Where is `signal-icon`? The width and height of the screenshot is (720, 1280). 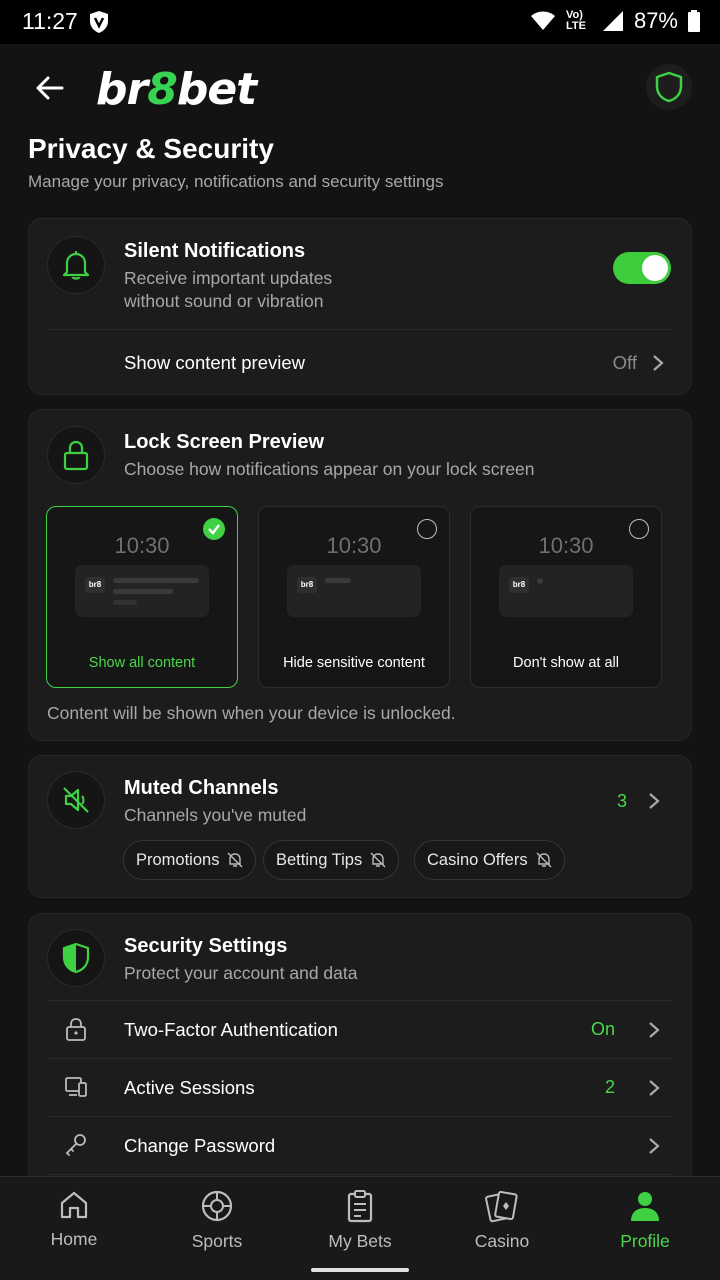
signal-icon is located at coordinates (612, 21).